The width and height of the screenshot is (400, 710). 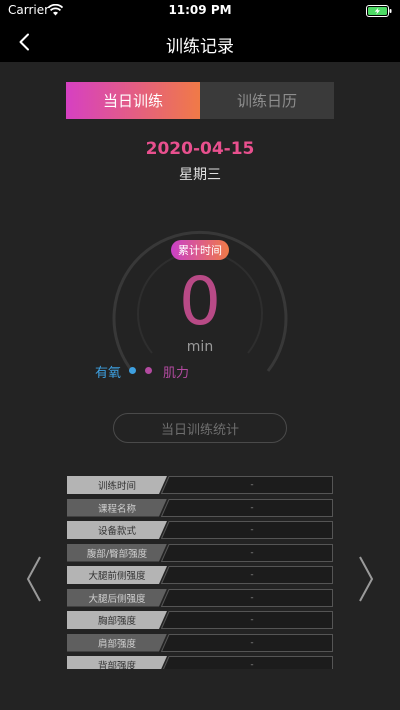 What do you see at coordinates (379, 11) in the screenshot?
I see `battery-charging-icon` at bounding box center [379, 11].